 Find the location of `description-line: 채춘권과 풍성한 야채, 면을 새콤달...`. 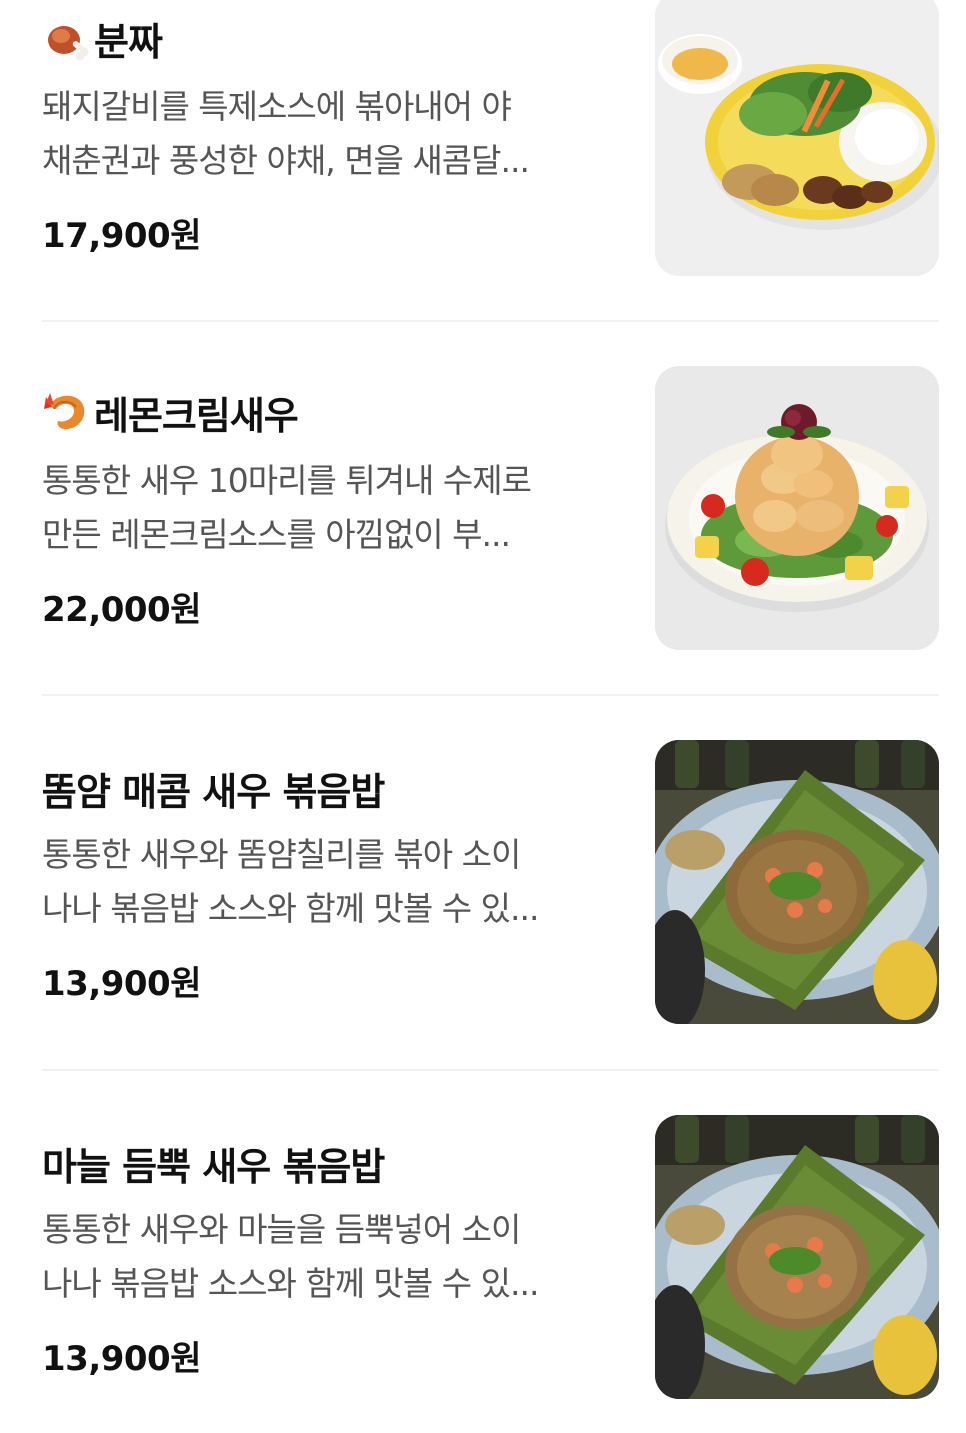

description-line: 채춘권과 풍성한 야채, 면을 새콤달... is located at coordinates (286, 160).